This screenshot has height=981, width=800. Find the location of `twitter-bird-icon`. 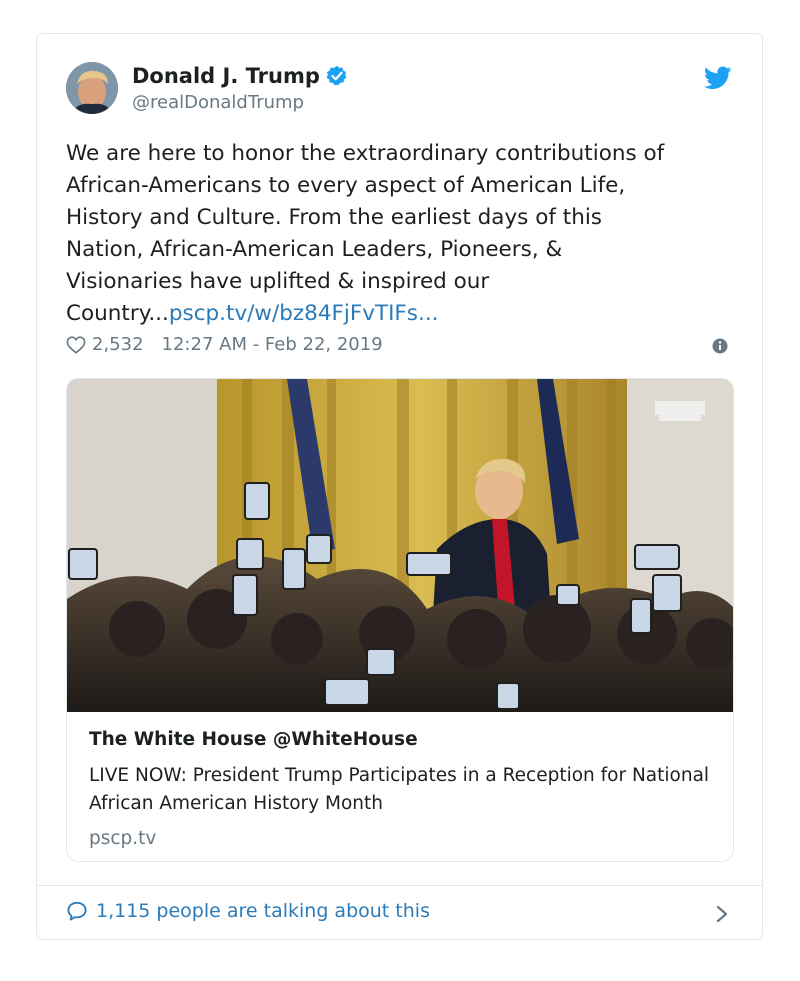

twitter-bird-icon is located at coordinates (718, 78).